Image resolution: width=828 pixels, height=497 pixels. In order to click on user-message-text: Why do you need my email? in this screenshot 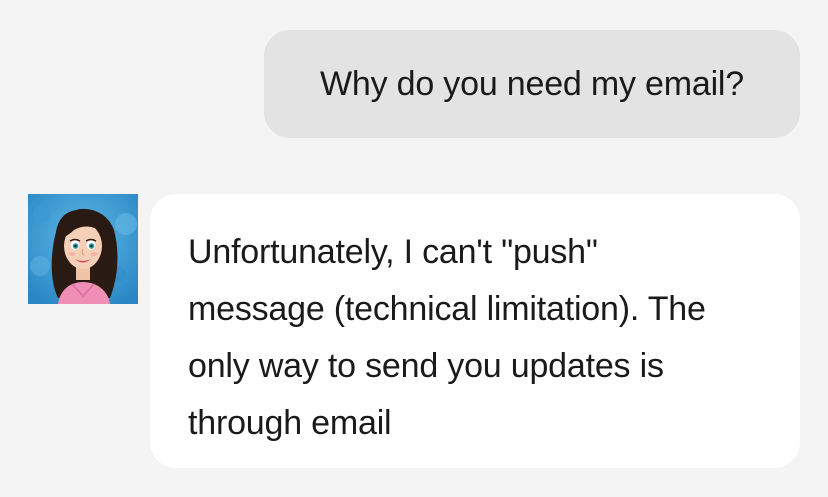, I will do `click(532, 83)`.